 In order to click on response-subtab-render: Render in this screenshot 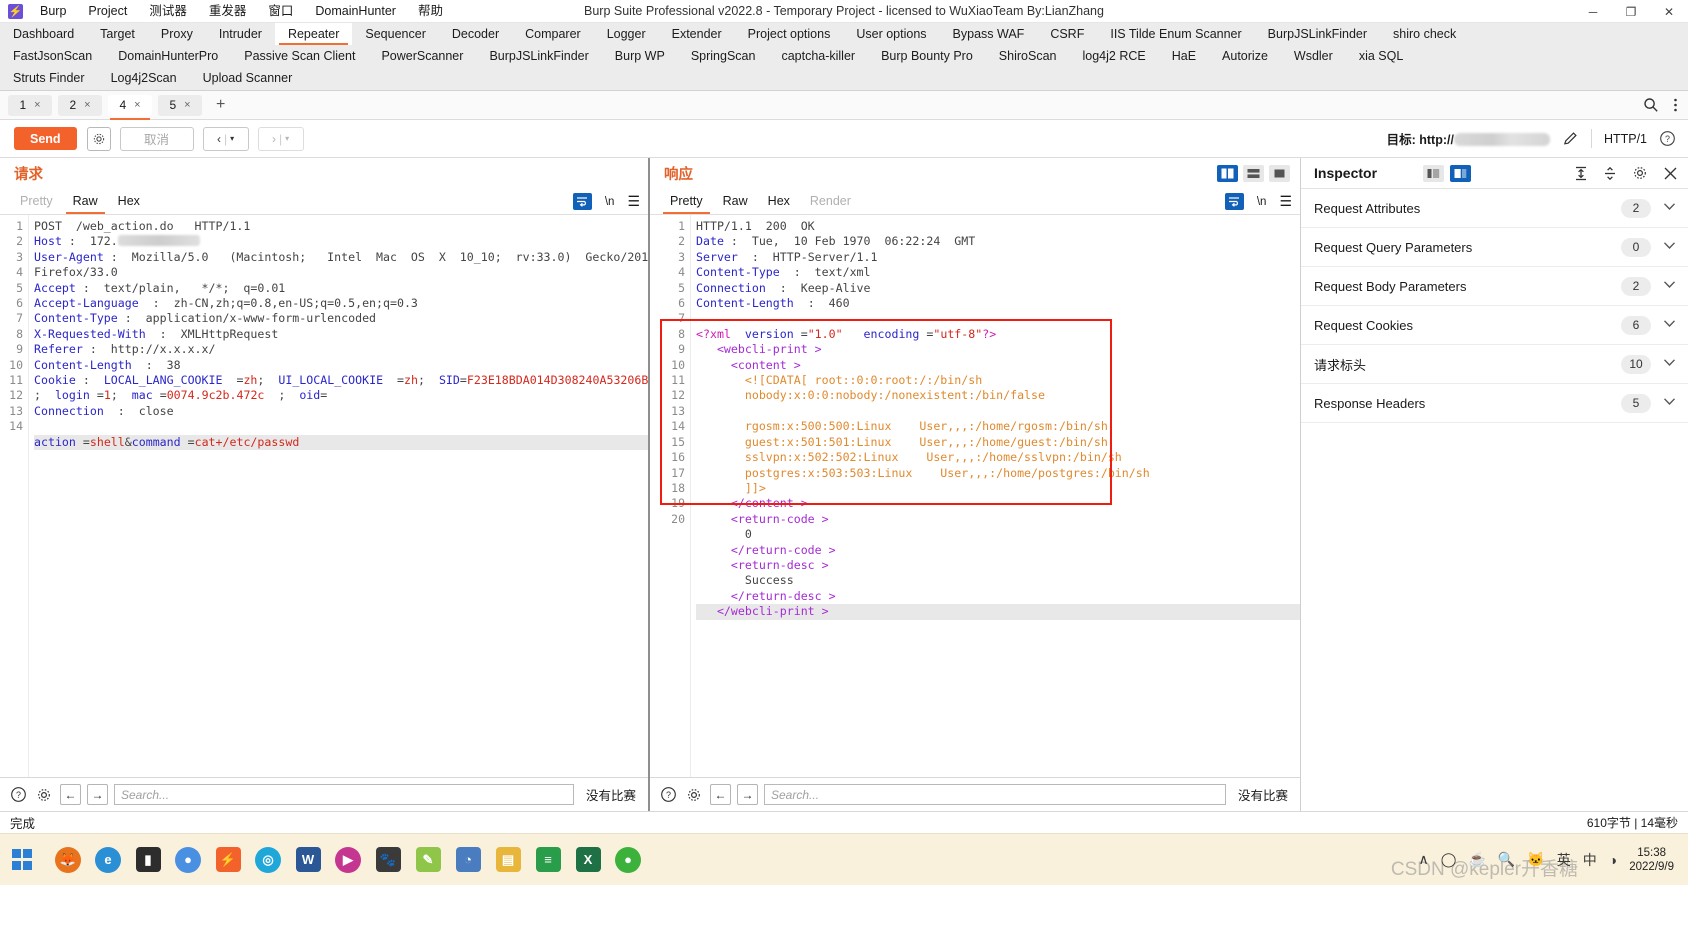, I will do `click(830, 201)`.